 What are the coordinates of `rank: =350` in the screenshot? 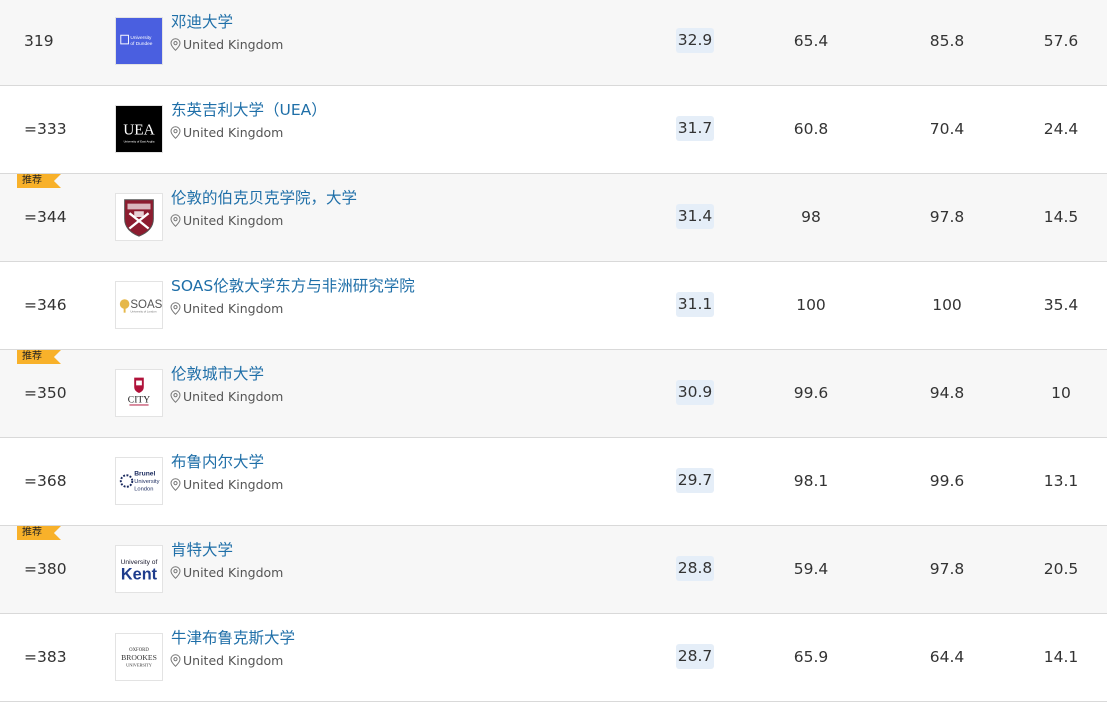 It's located at (45, 393).